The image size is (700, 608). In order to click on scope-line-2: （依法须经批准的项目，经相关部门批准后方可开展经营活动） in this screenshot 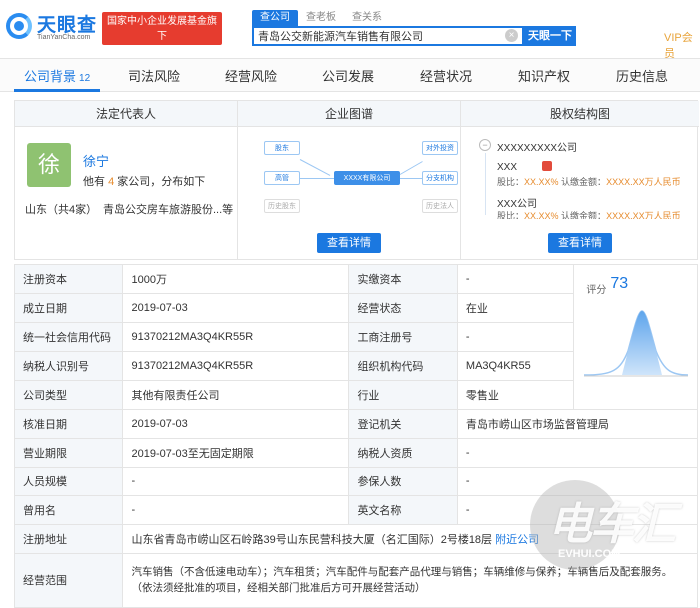, I will do `click(278, 588)`.